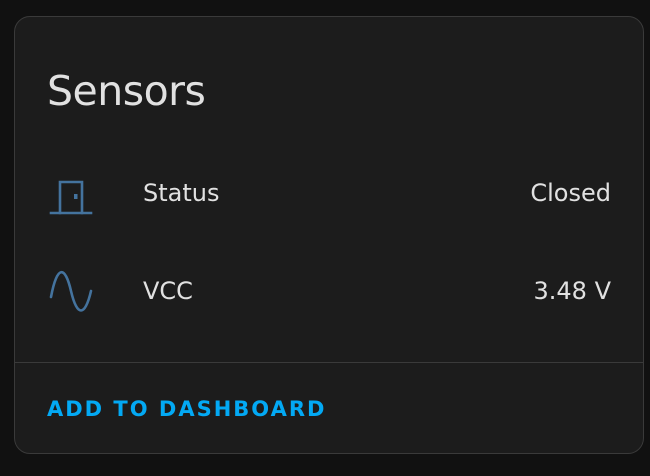  I want to click on entity-row-vcc: VCC 3.48 V, so click(329, 291).